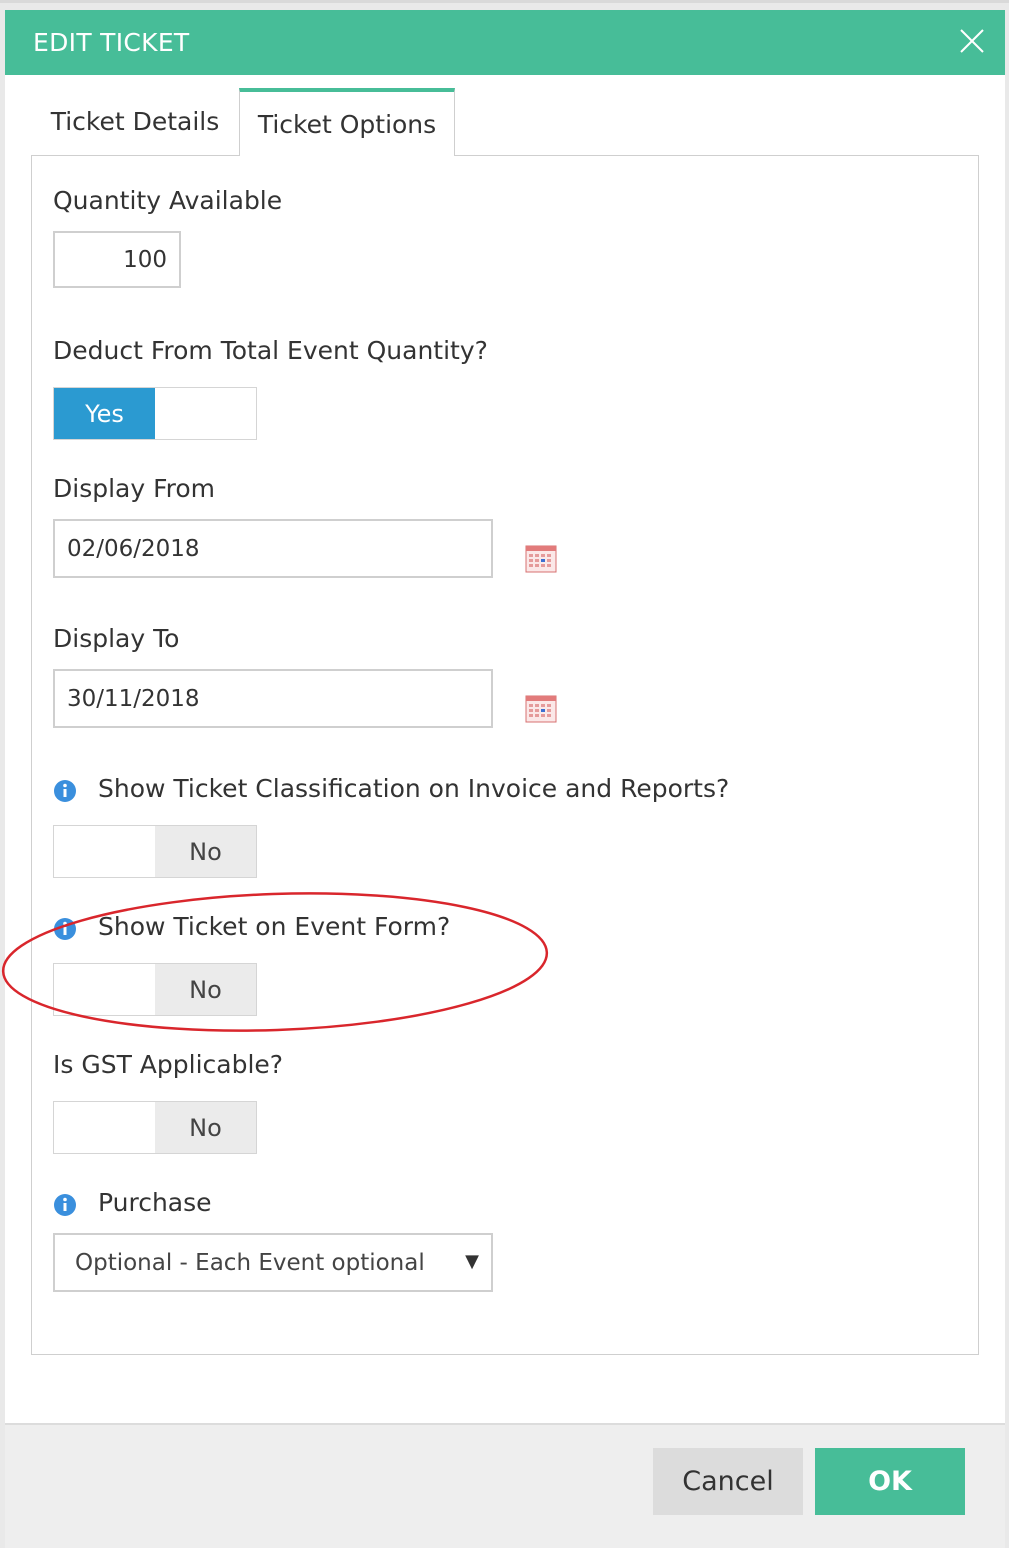 This screenshot has width=1009, height=1548. Describe the element at coordinates (104, 851) in the screenshot. I see `show-classification-toggle-off-area` at that location.